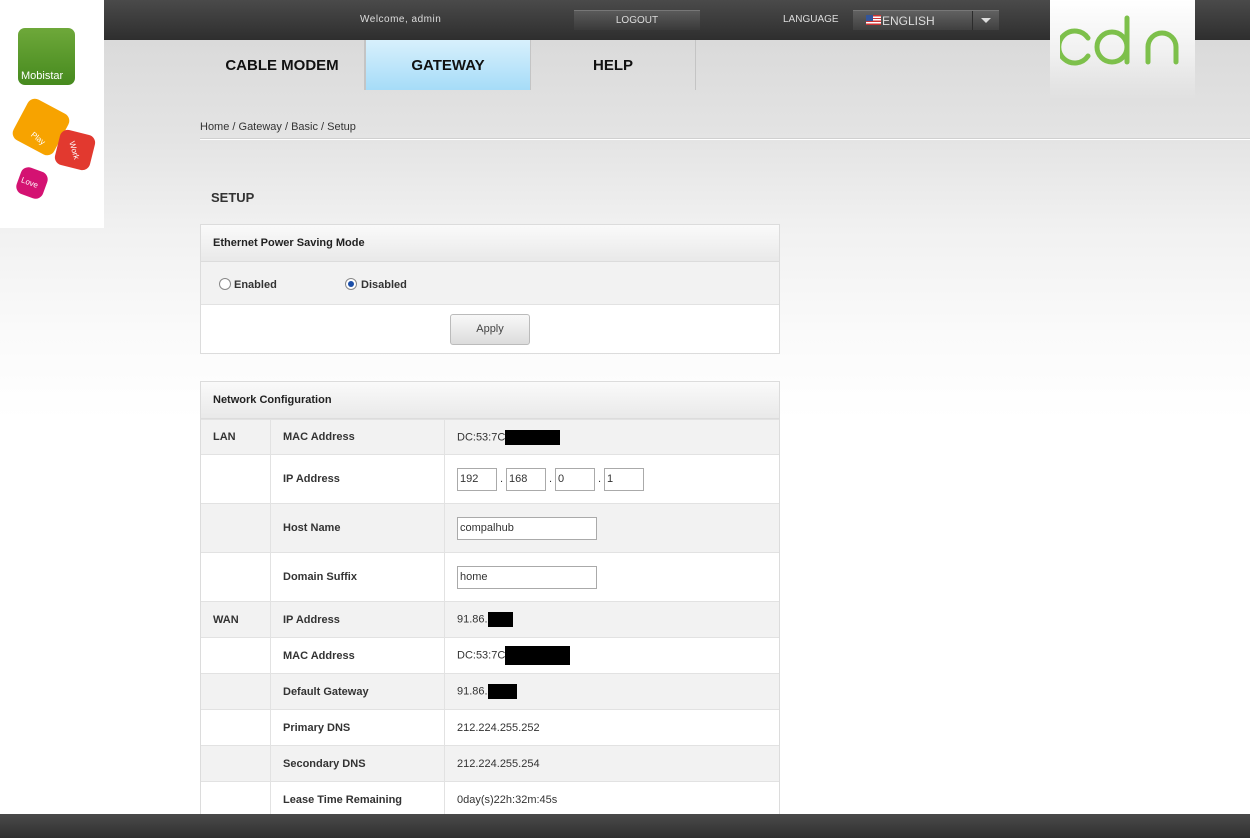  I want to click on language-value: ENGLISH, so click(908, 21).